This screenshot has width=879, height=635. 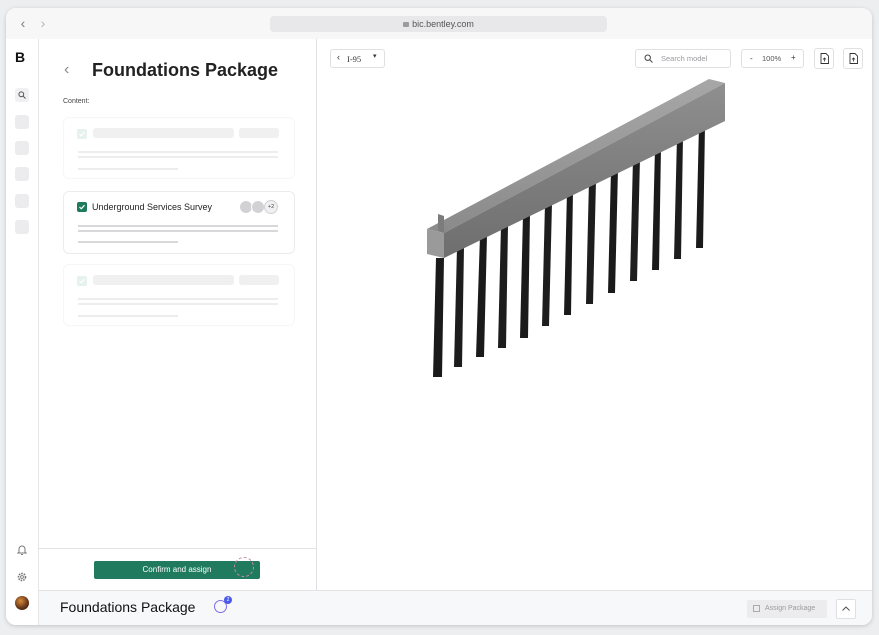 What do you see at coordinates (20, 57) in the screenshot?
I see `app-logo: B` at bounding box center [20, 57].